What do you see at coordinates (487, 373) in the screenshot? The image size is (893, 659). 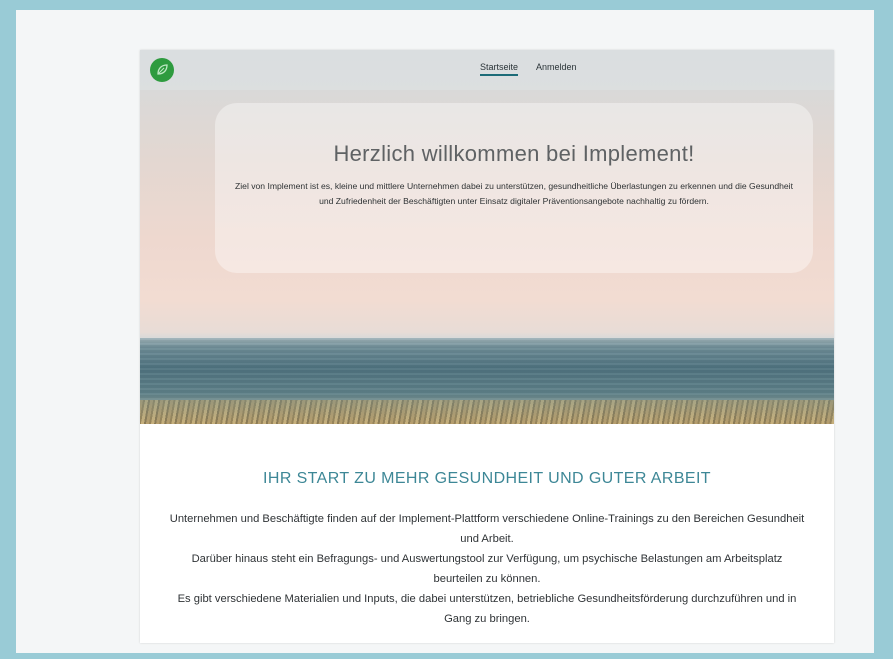 I see `sea-image` at bounding box center [487, 373].